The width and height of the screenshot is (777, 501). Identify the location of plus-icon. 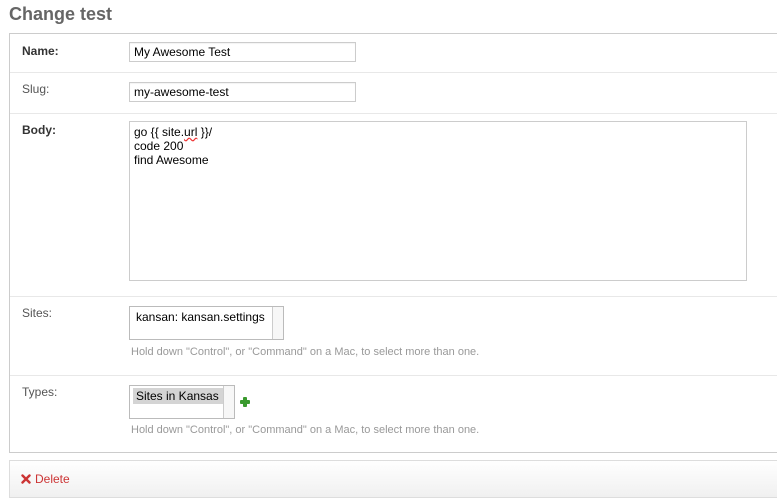
(245, 402).